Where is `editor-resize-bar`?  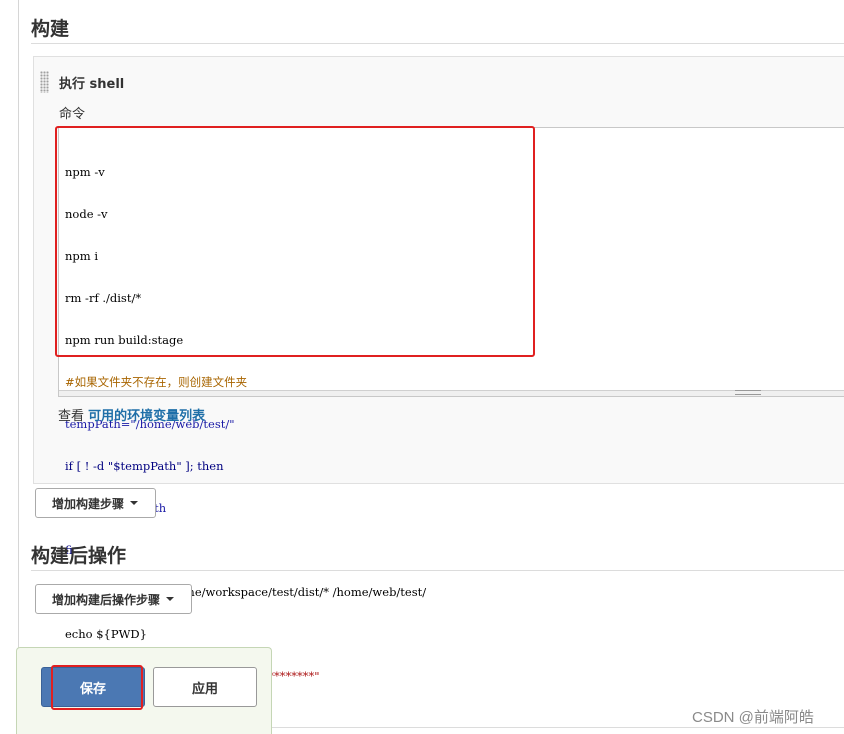
editor-resize-bar is located at coordinates (451, 393).